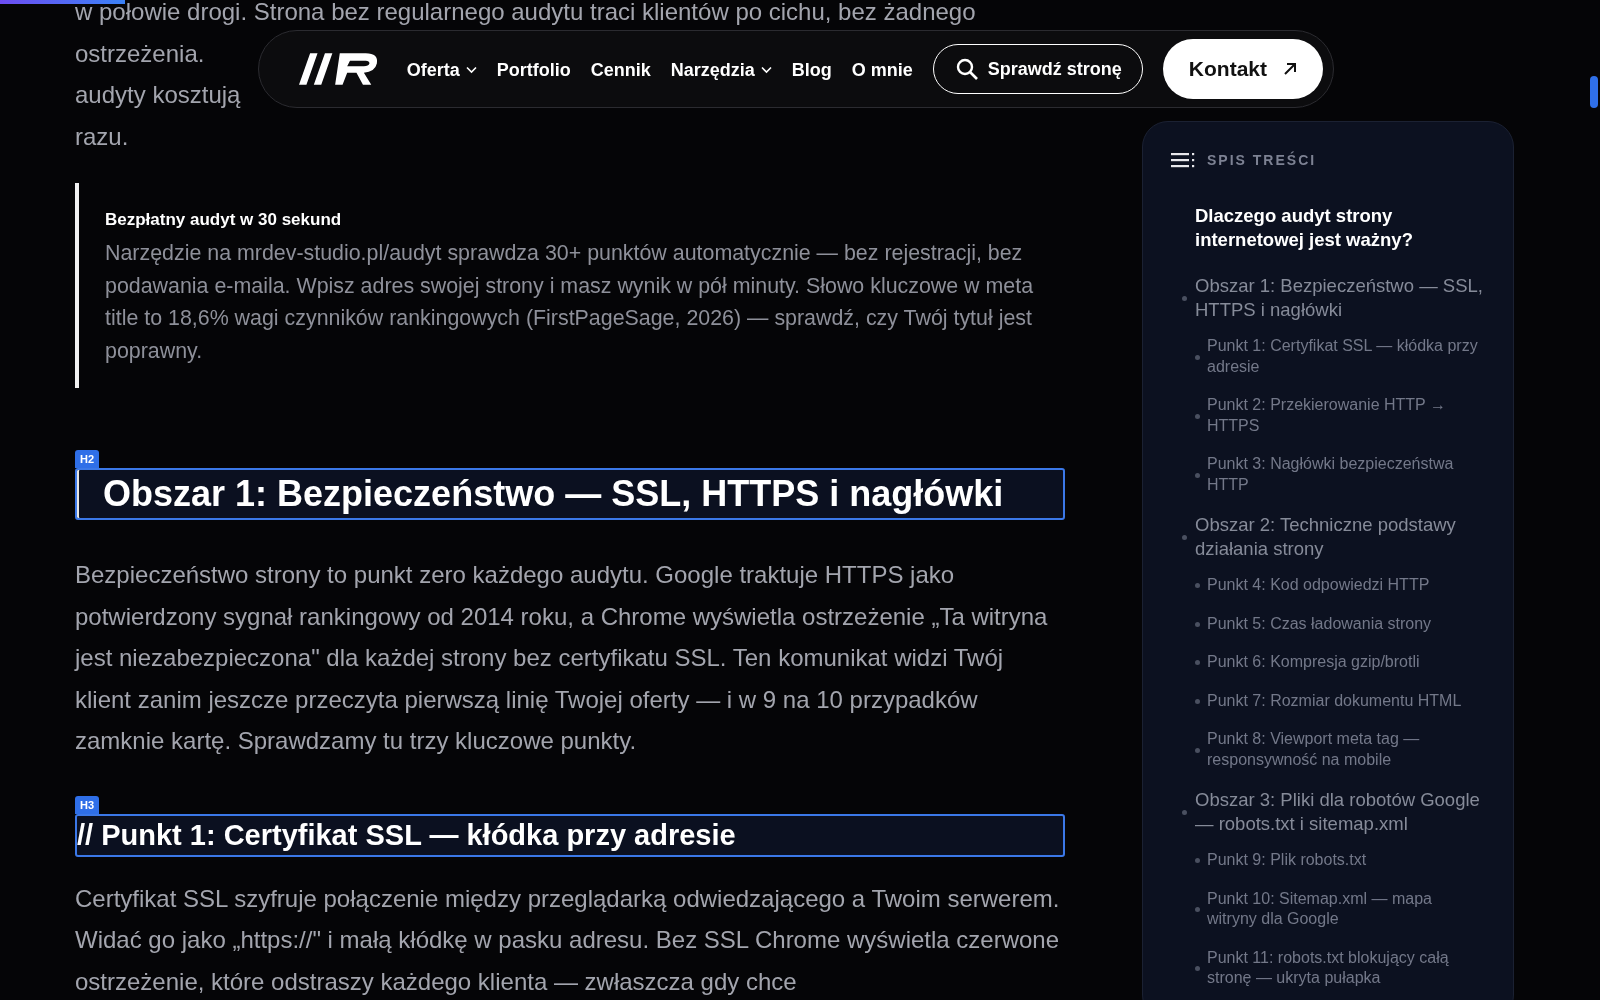 The image size is (1600, 1000). Describe the element at coordinates (1594, 92) in the screenshot. I see `scrollbar-thumb` at that location.